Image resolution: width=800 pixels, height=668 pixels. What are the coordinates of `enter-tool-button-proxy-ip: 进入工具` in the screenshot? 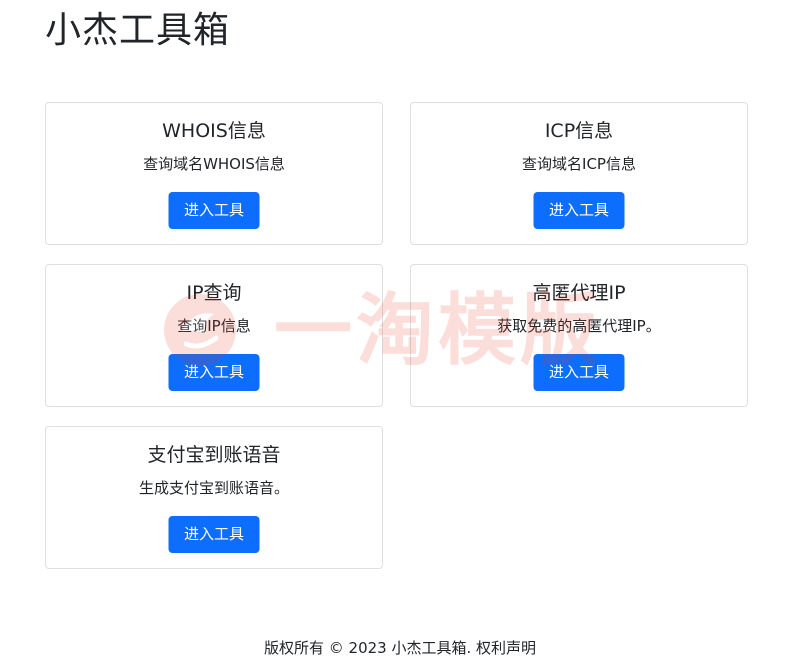 It's located at (579, 372).